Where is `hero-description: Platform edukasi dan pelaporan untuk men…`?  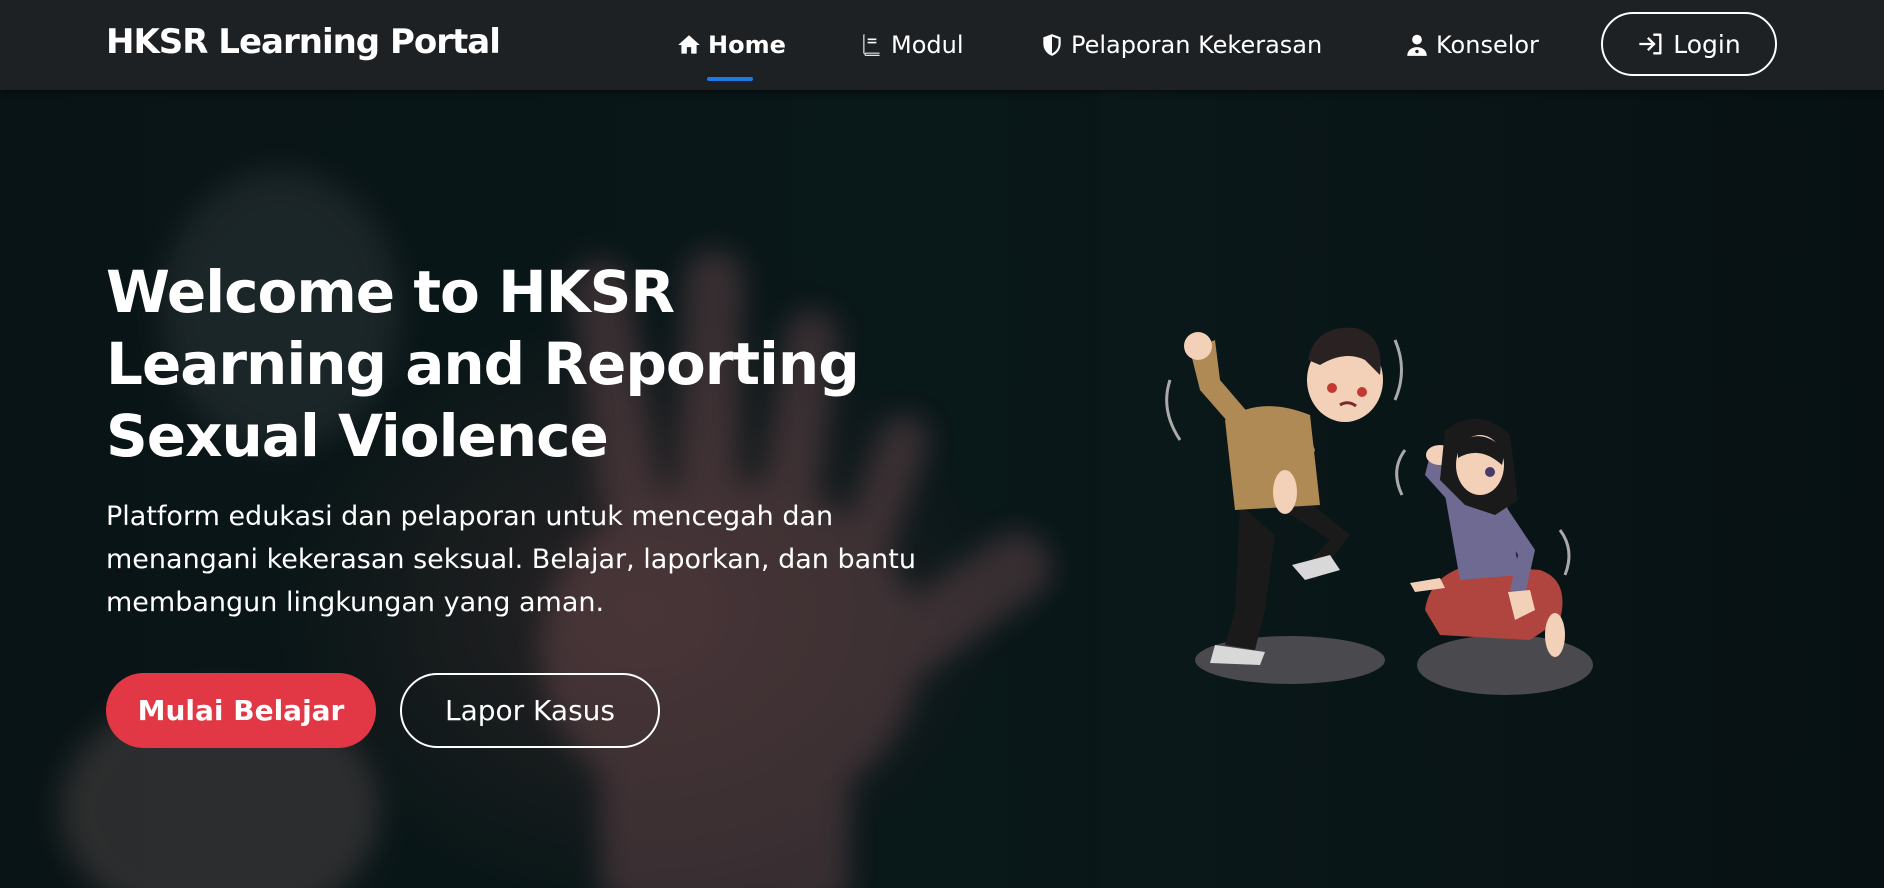
hero-description: Platform edukasi dan pelaporan untuk men… is located at coordinates (511, 559).